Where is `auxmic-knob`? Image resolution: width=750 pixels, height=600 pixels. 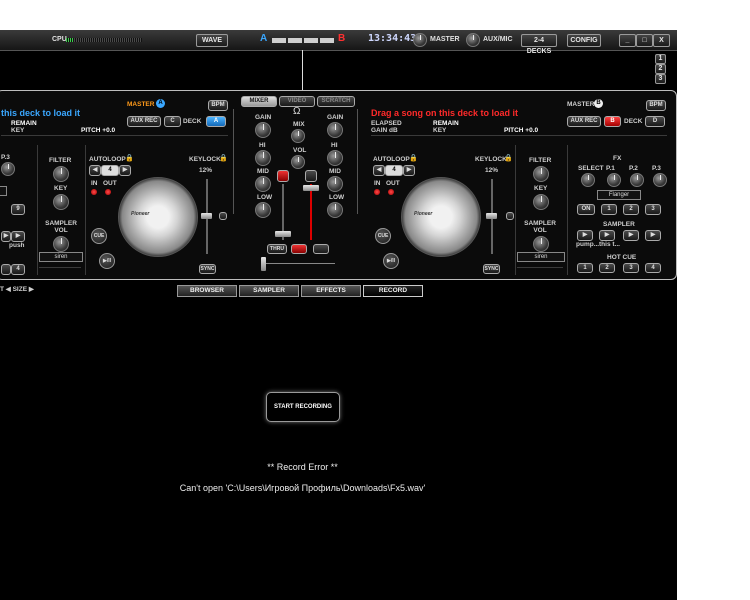
auxmic-knob is located at coordinates (473, 40).